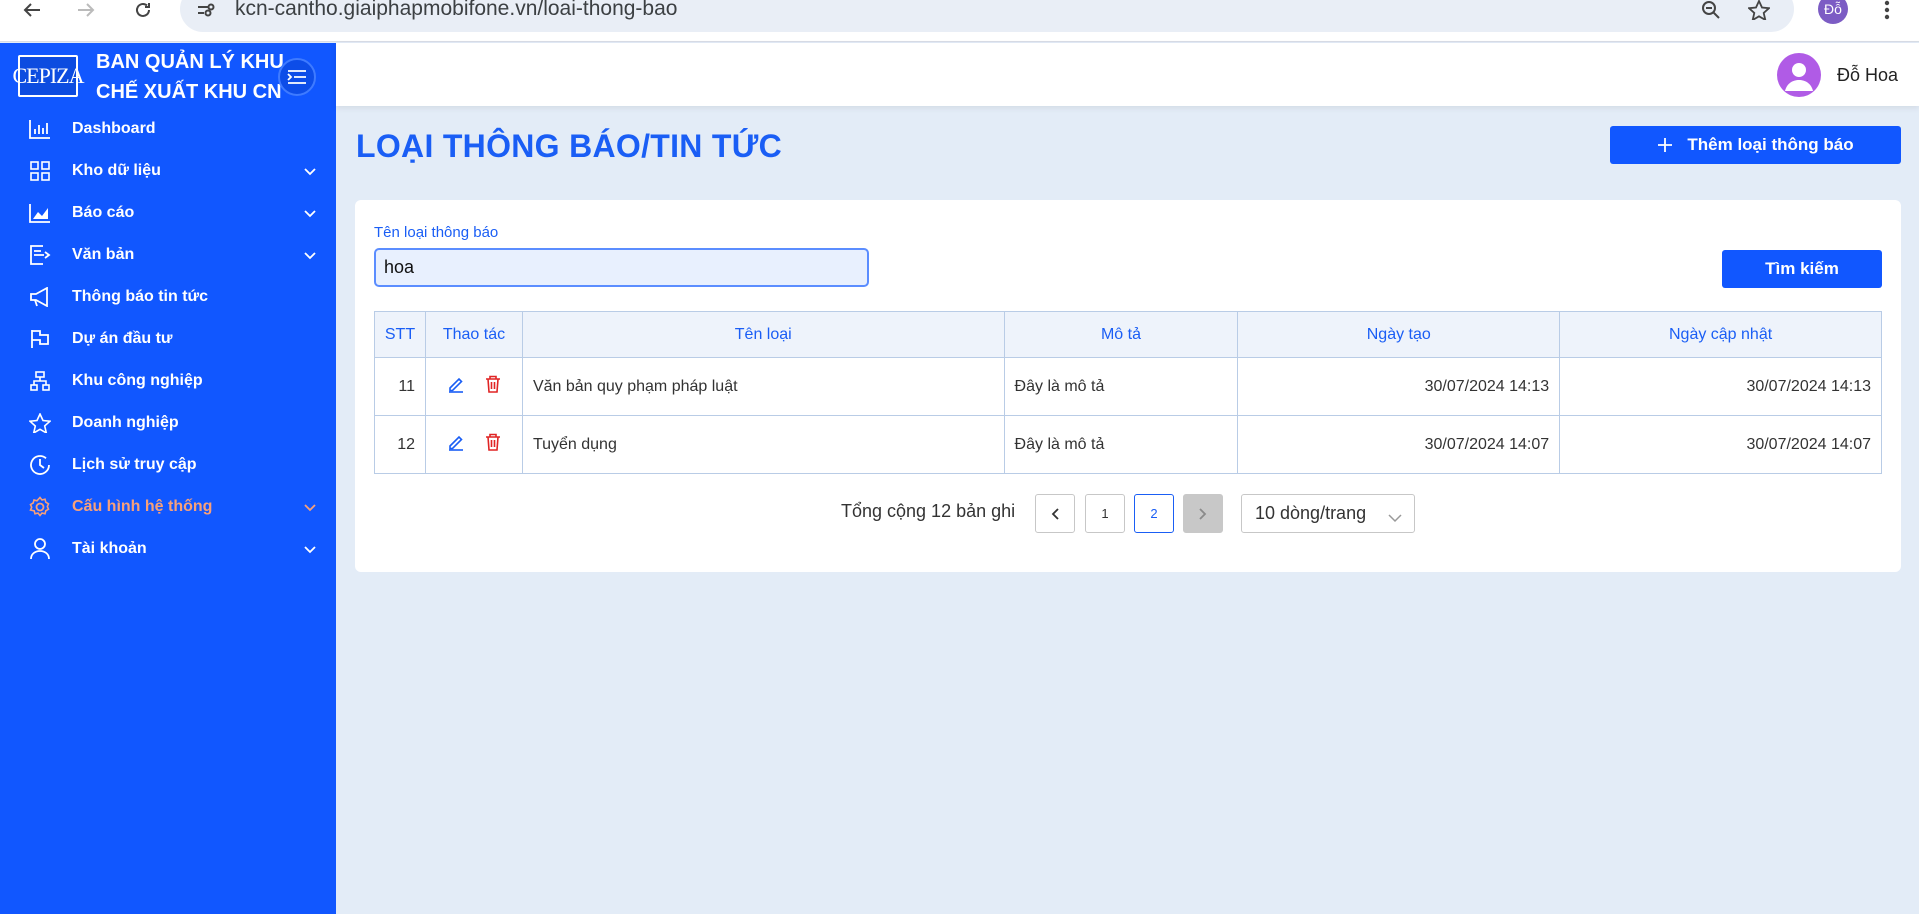  Describe the element at coordinates (40, 465) in the screenshot. I see `clock-icon` at that location.